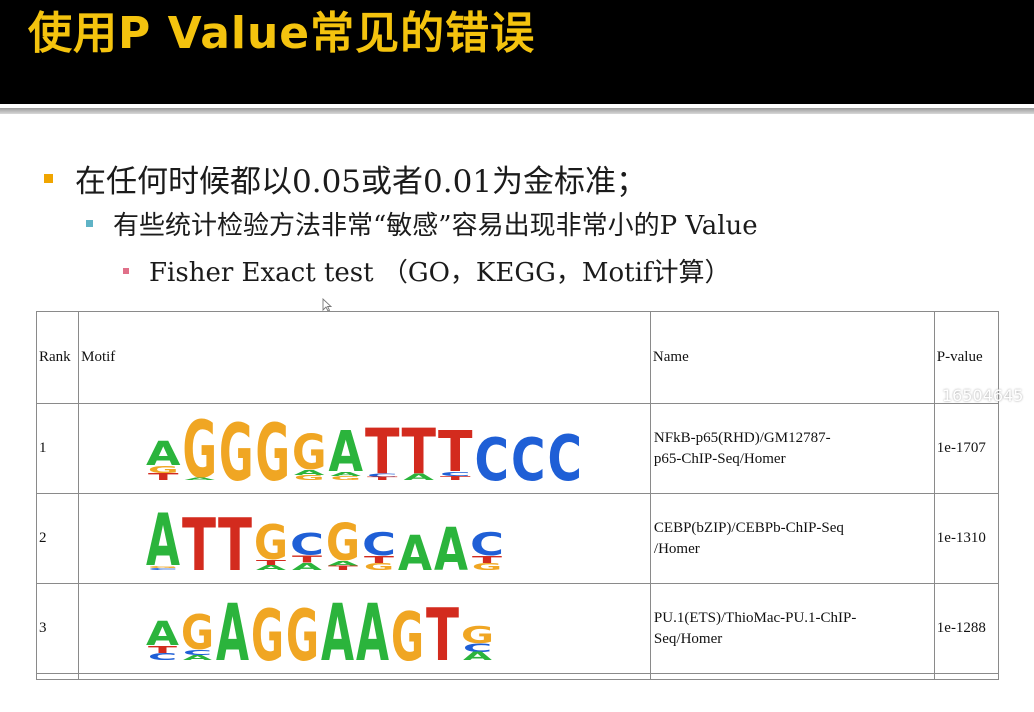  What do you see at coordinates (58, 538) in the screenshot?
I see `rank-cell: 2` at bounding box center [58, 538].